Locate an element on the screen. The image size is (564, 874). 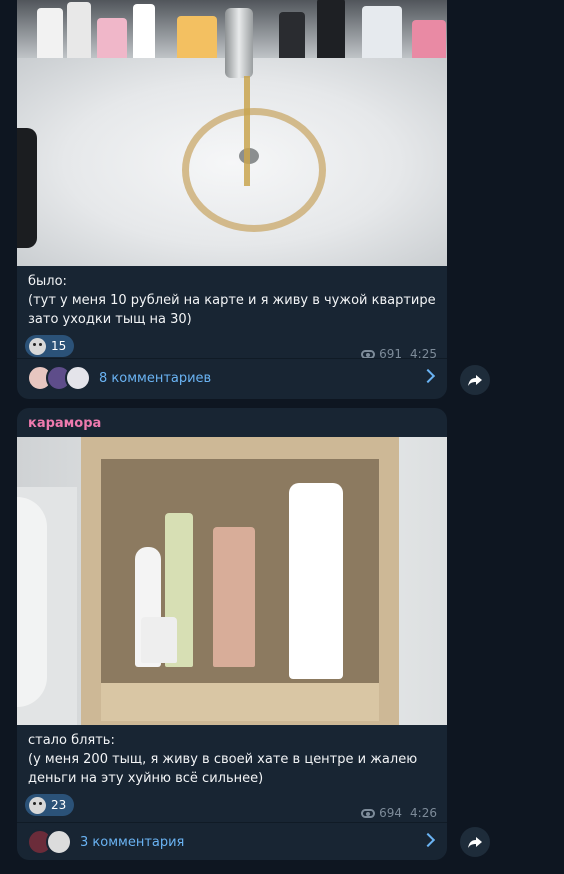
author-name: карамора is located at coordinates (232, 422).